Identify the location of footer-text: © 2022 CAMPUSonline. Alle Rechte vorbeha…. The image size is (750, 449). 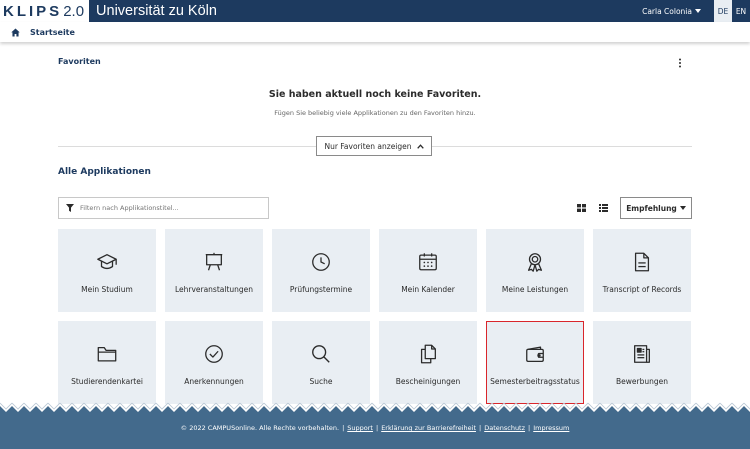
(375, 428).